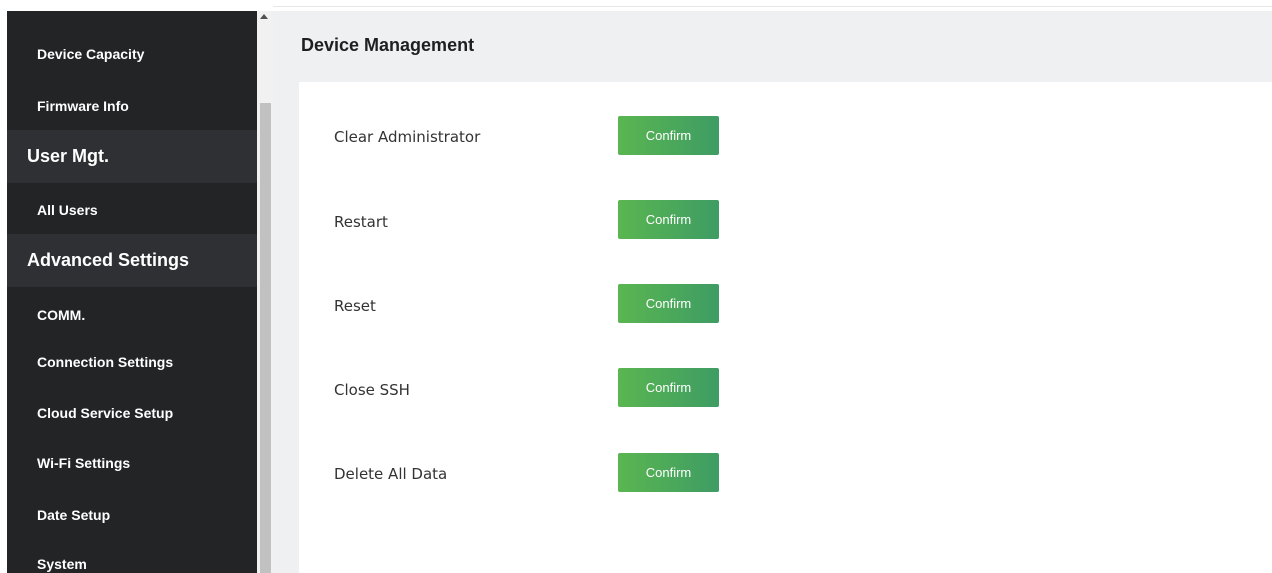 This screenshot has height=573, width=1272. What do you see at coordinates (132, 515) in the screenshot?
I see `sidebar-item-date-setup: Date Setup` at bounding box center [132, 515].